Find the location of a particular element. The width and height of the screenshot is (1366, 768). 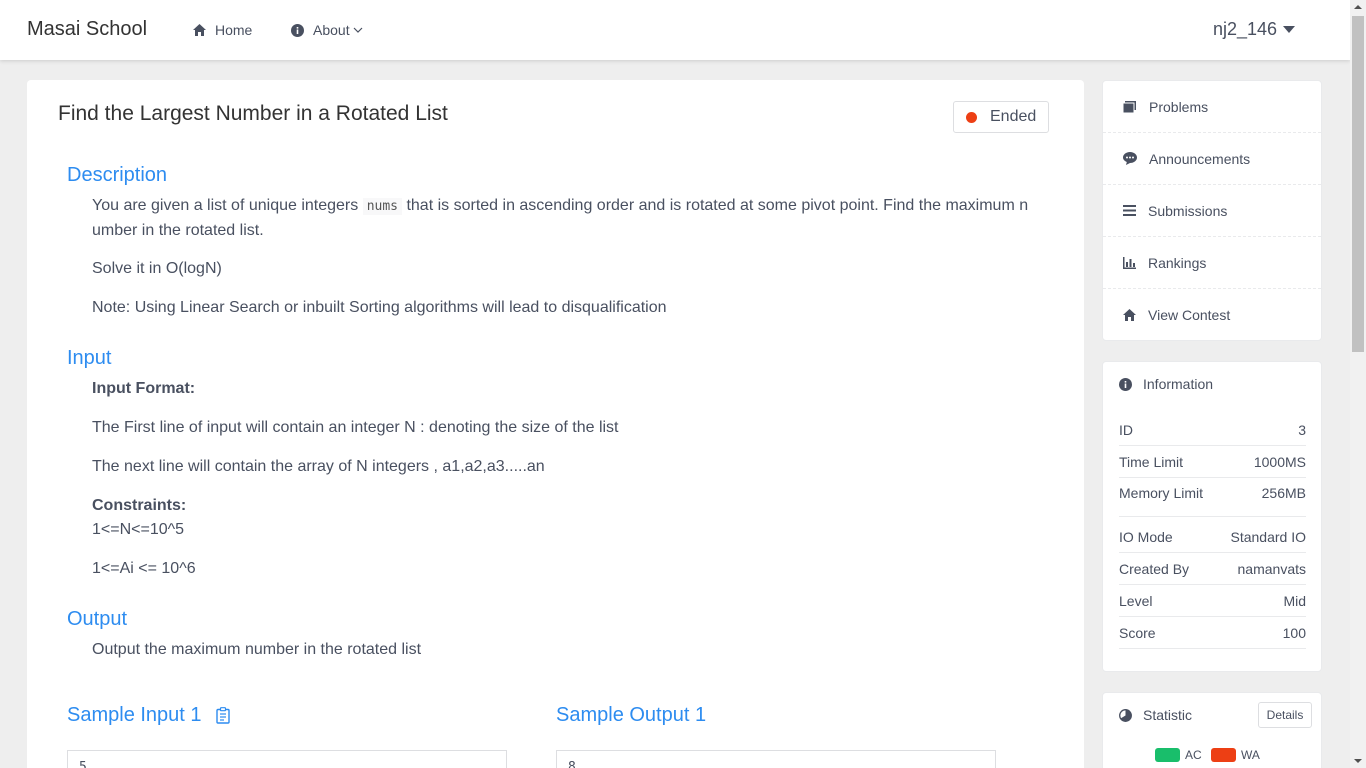

status-label: Ended is located at coordinates (1013, 116).